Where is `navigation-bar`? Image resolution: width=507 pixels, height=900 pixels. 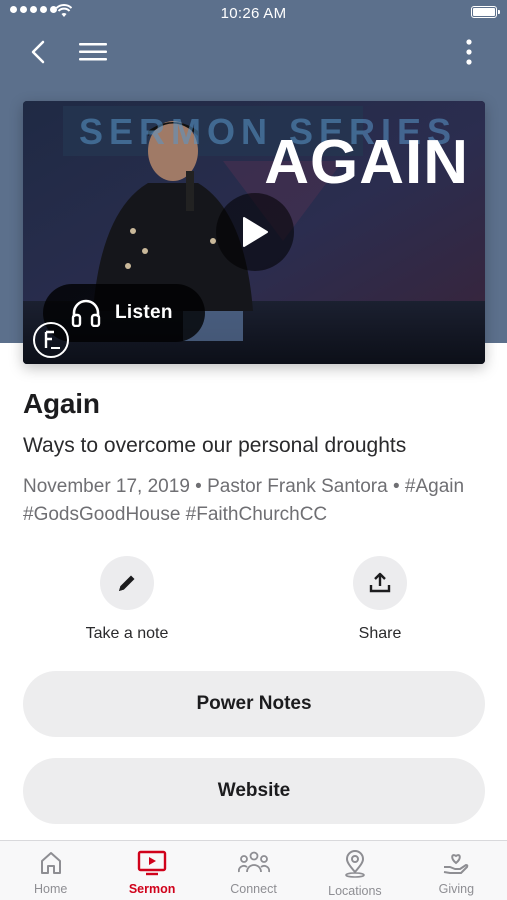
navigation-bar is located at coordinates (253, 52).